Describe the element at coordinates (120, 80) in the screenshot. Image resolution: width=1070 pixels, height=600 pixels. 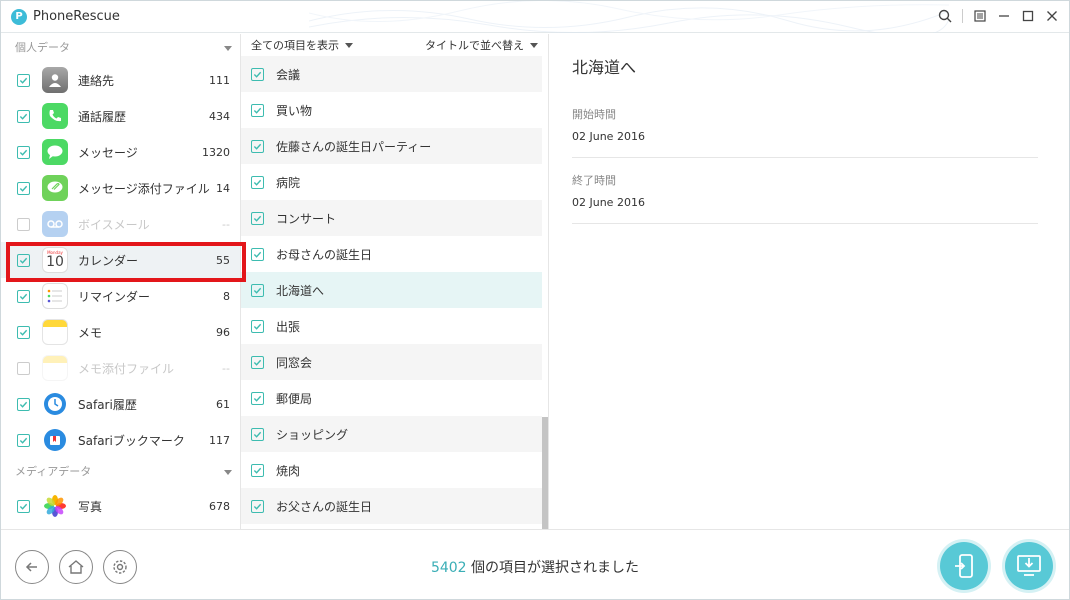
I see `sidebar-item-contacts: 連絡先 111` at that location.